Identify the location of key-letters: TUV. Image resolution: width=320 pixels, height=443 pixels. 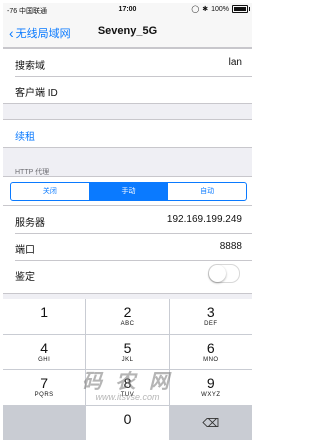
(127, 395).